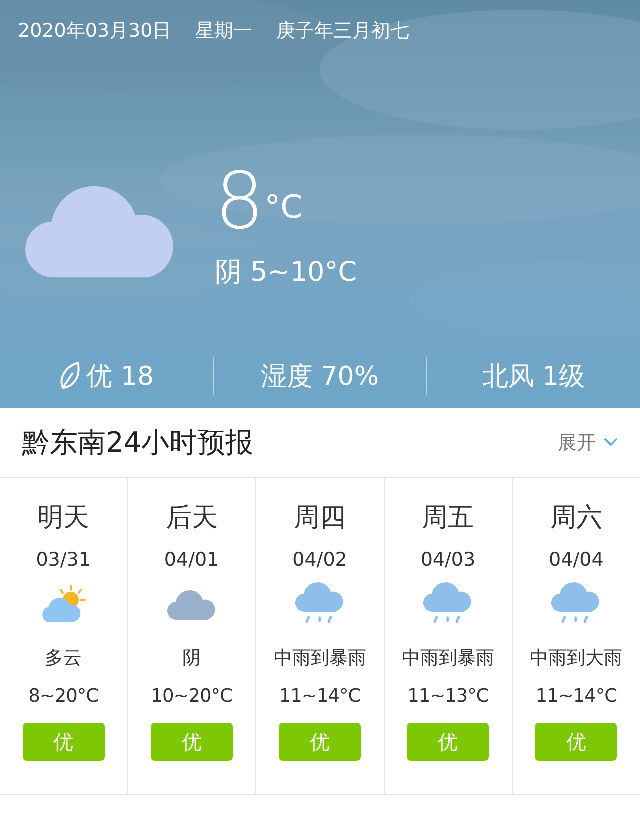 The height and width of the screenshot is (816, 640). What do you see at coordinates (240, 202) in the screenshot?
I see `current-temperature: 8` at bounding box center [240, 202].